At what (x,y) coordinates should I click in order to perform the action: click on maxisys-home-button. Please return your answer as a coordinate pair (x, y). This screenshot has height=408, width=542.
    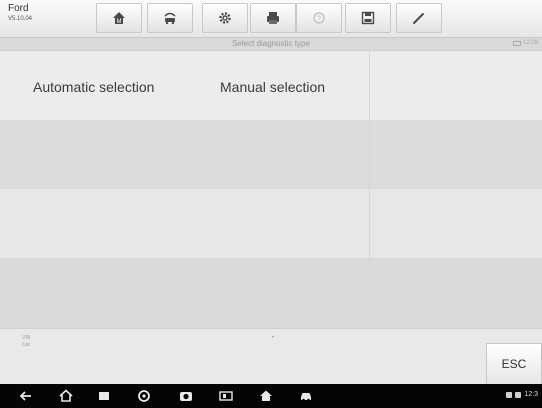
    Looking at the image, I should click on (266, 396).